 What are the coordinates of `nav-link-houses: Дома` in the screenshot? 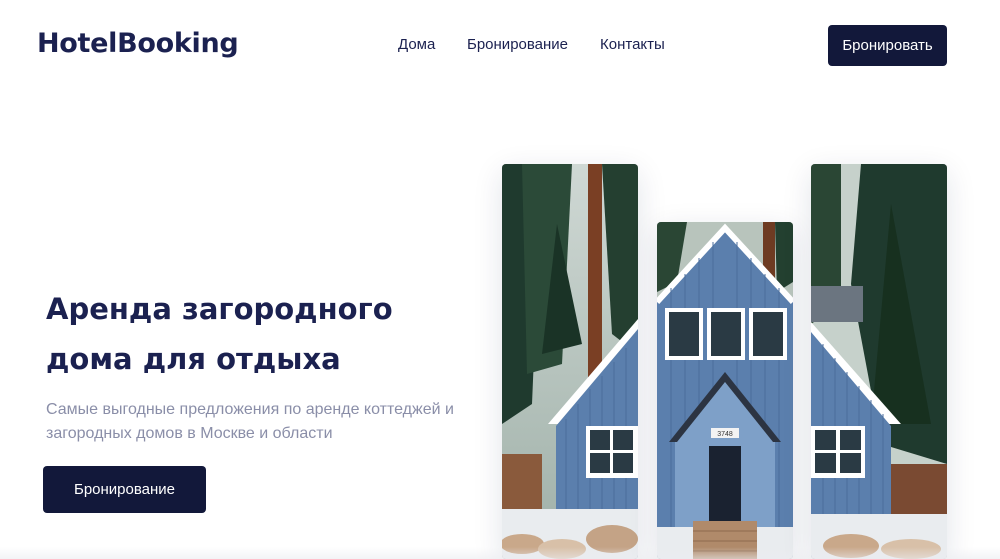 It's located at (416, 44).